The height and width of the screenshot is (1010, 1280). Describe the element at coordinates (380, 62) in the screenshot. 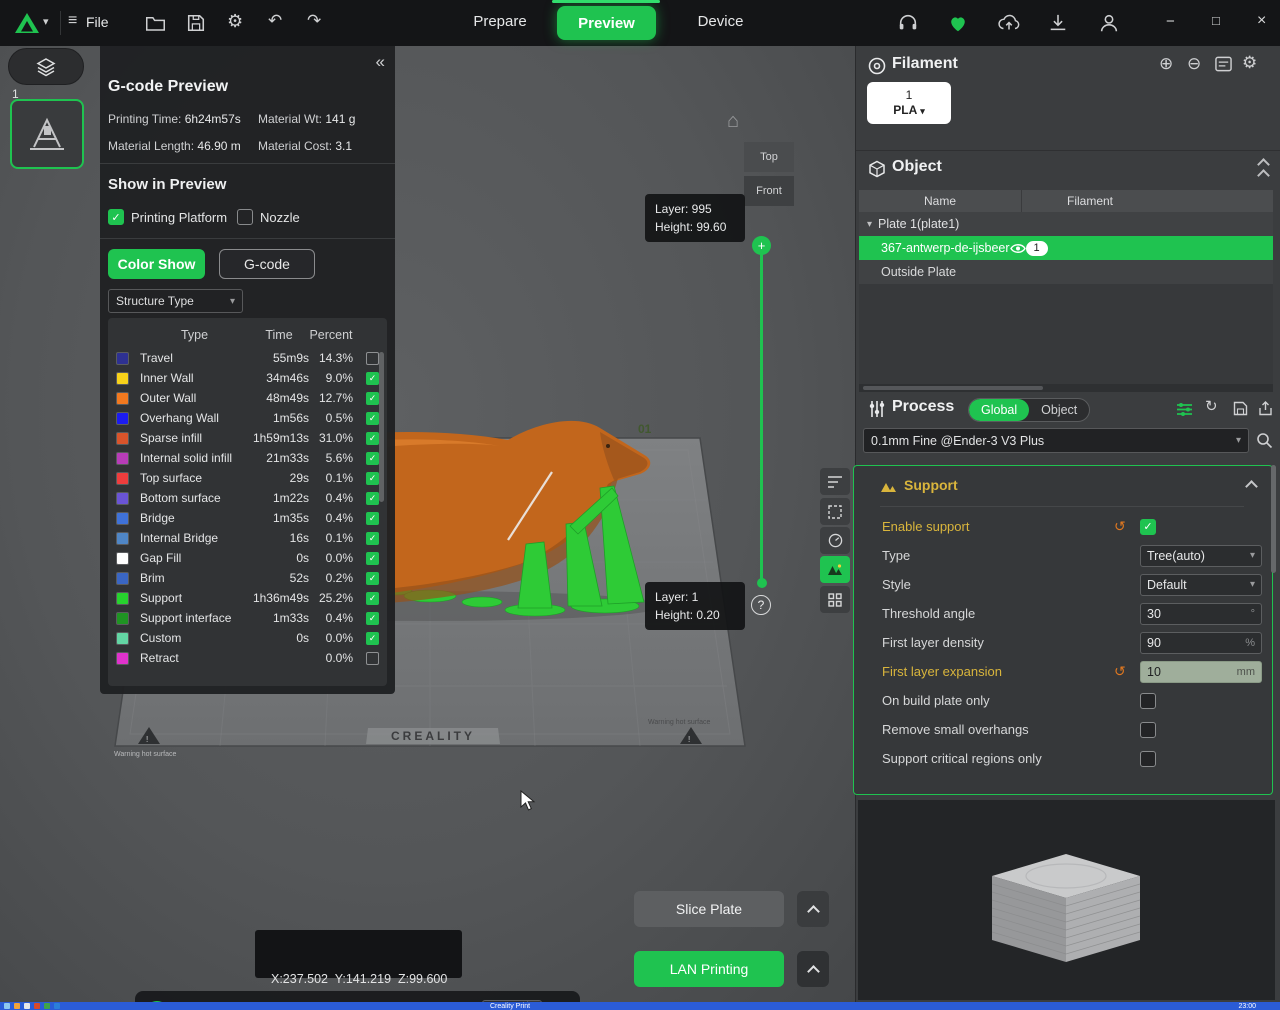

I see `panel-collapse-icon: «` at that location.